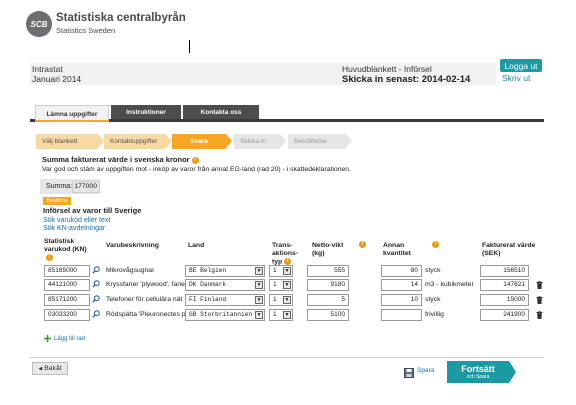 The height and width of the screenshot is (405, 576). I want to click on add-row-button: Lägg till rad, so click(64, 338).